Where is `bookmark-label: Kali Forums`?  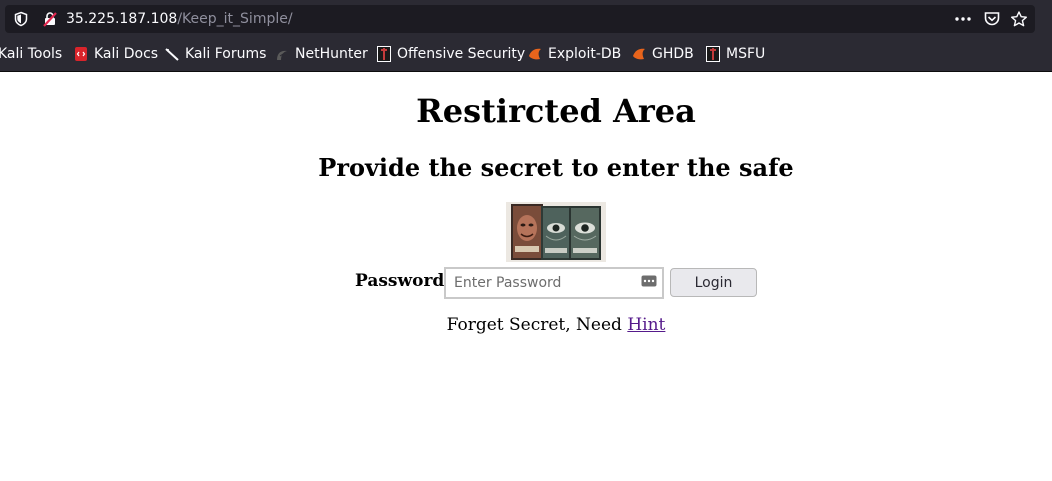 bookmark-label: Kali Forums is located at coordinates (226, 54).